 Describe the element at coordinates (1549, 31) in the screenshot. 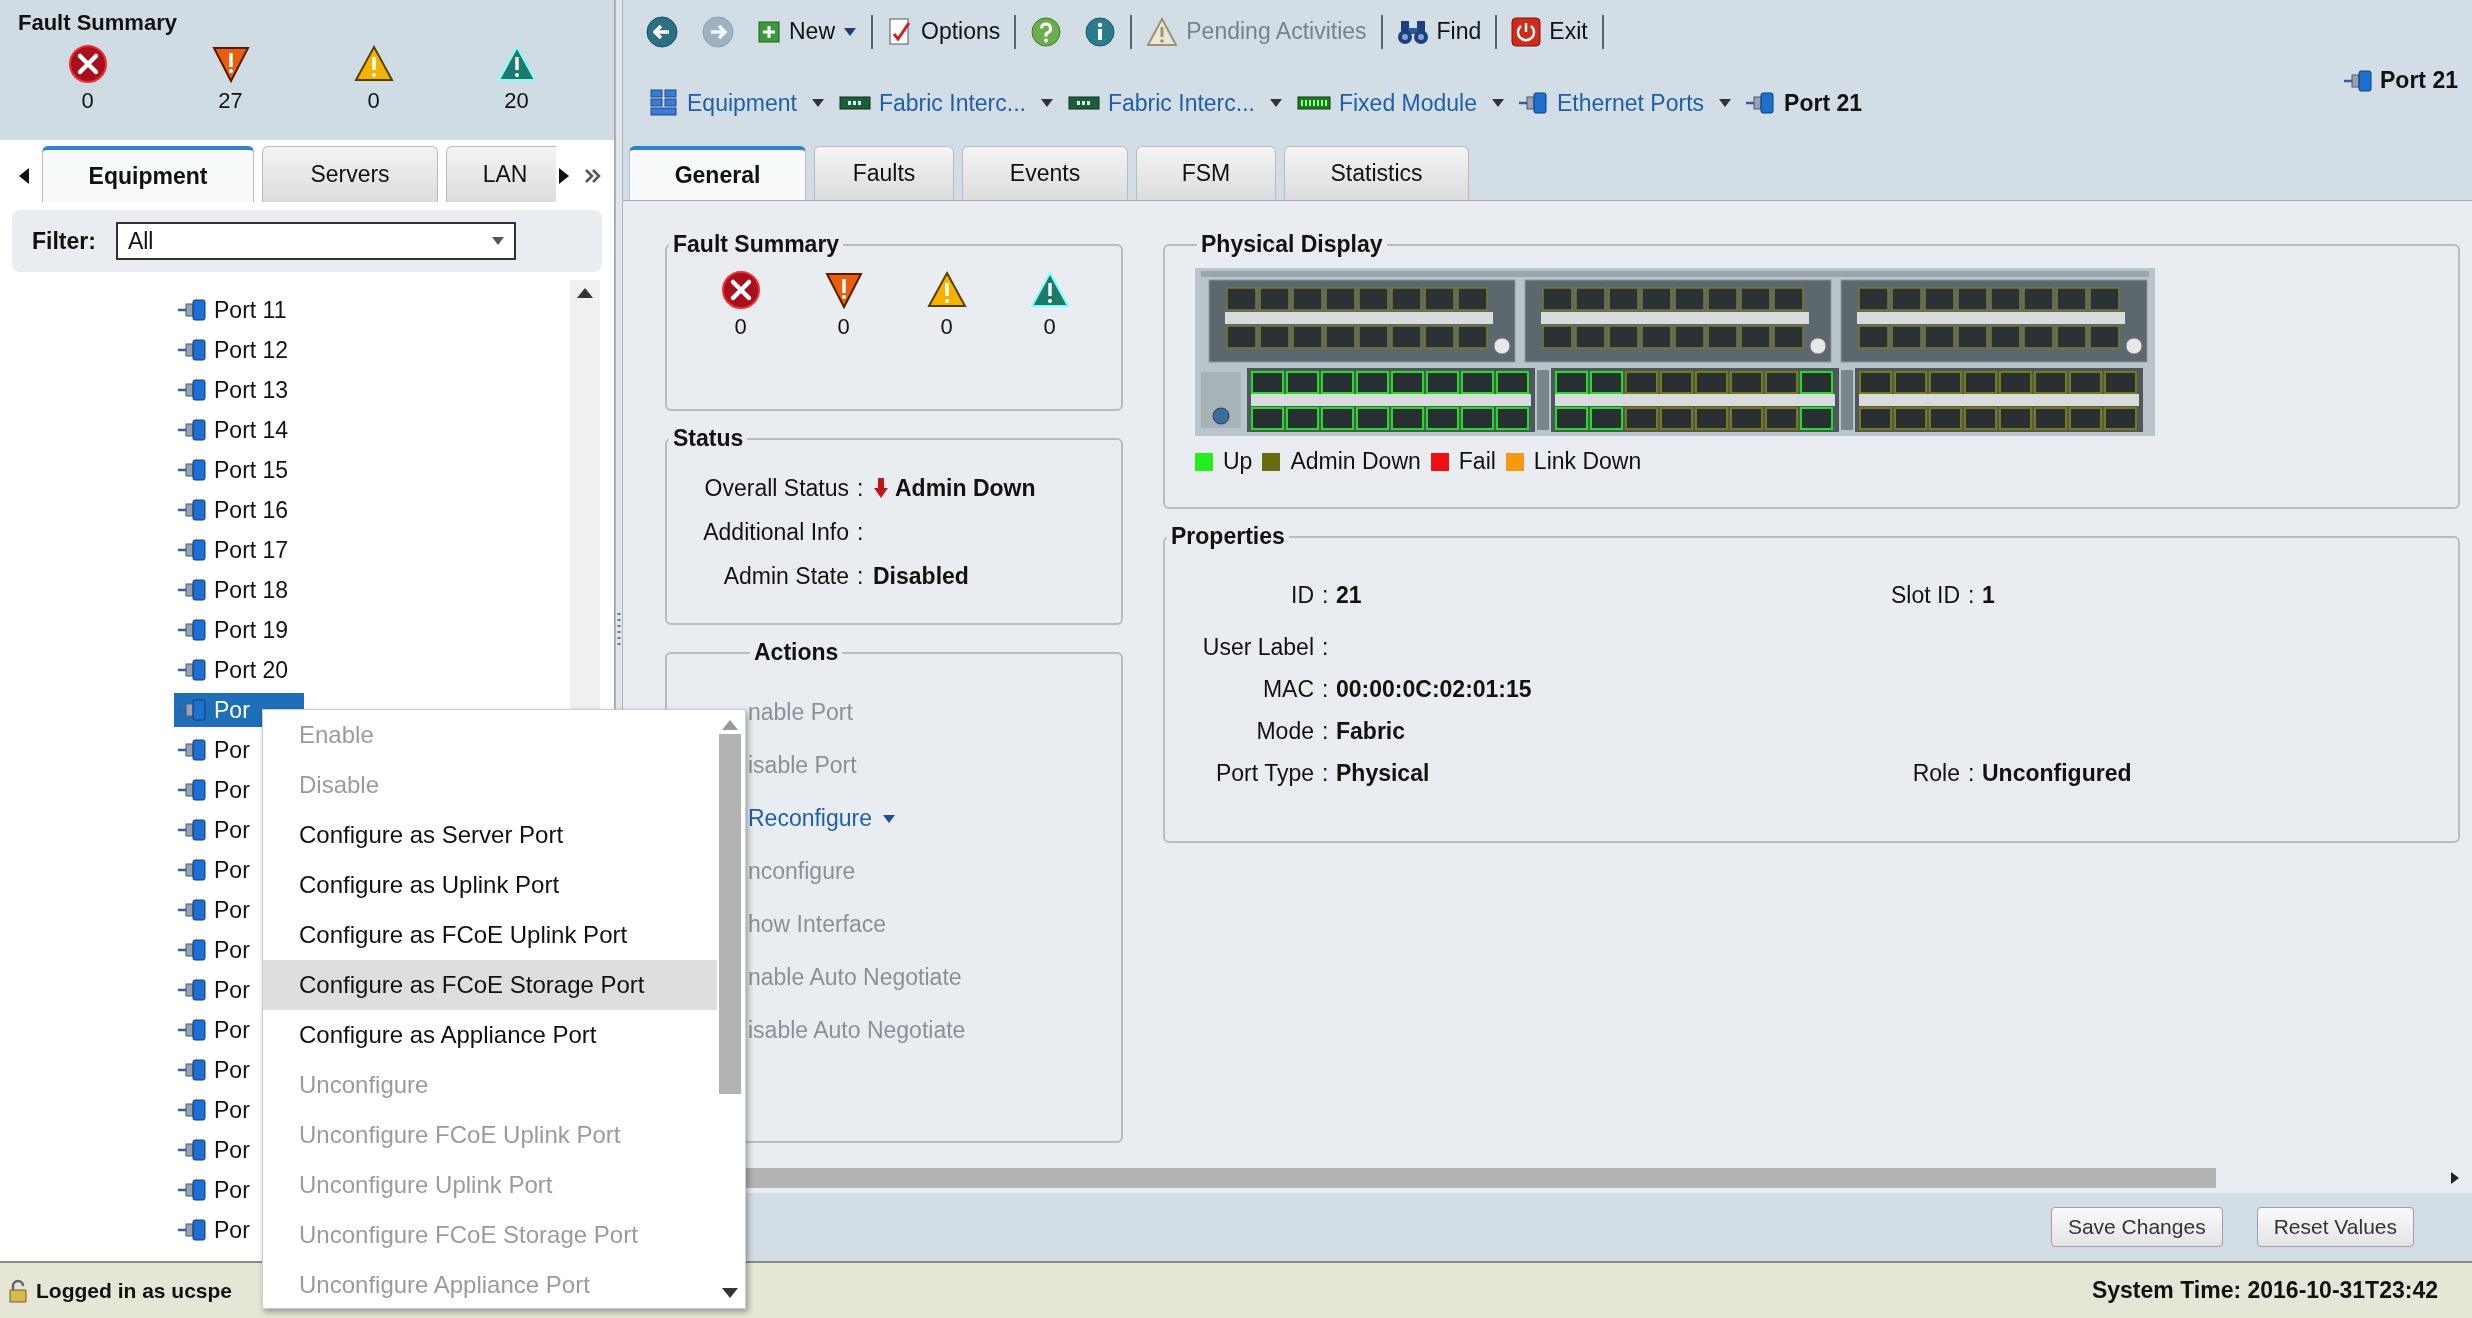

I see `exit-button: Exit` at that location.